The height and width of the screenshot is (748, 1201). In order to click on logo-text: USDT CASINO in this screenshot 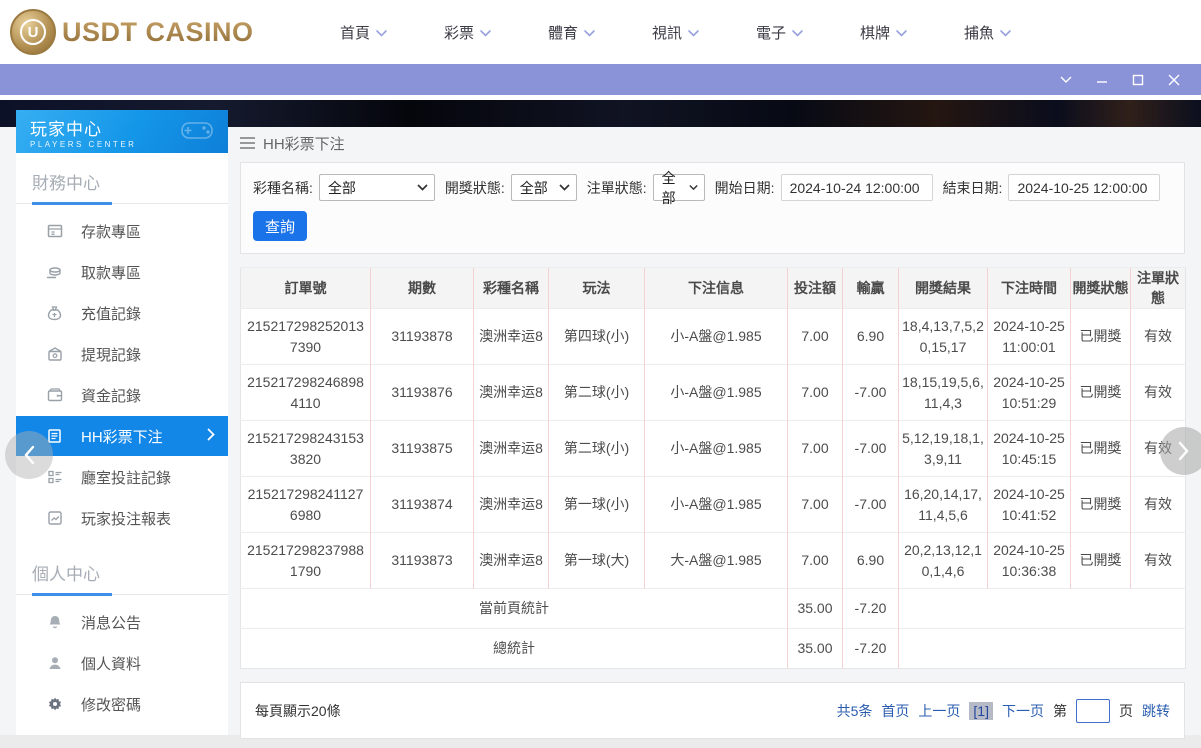, I will do `click(158, 31)`.